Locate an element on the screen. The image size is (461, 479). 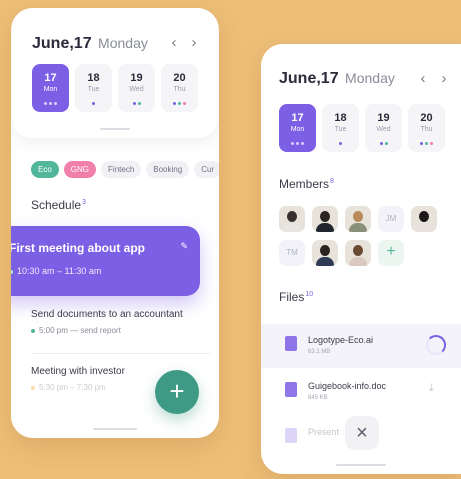
event-title: First meeting about app is located at coordinates (78, 248).